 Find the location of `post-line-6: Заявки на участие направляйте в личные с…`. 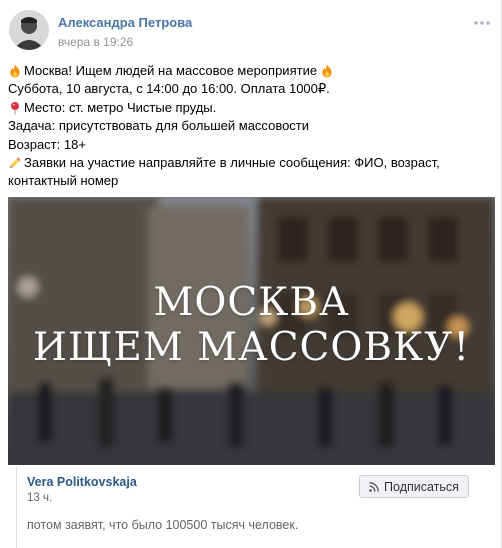

post-line-6: Заявки на участие направляйте в личные с… is located at coordinates (232, 163).